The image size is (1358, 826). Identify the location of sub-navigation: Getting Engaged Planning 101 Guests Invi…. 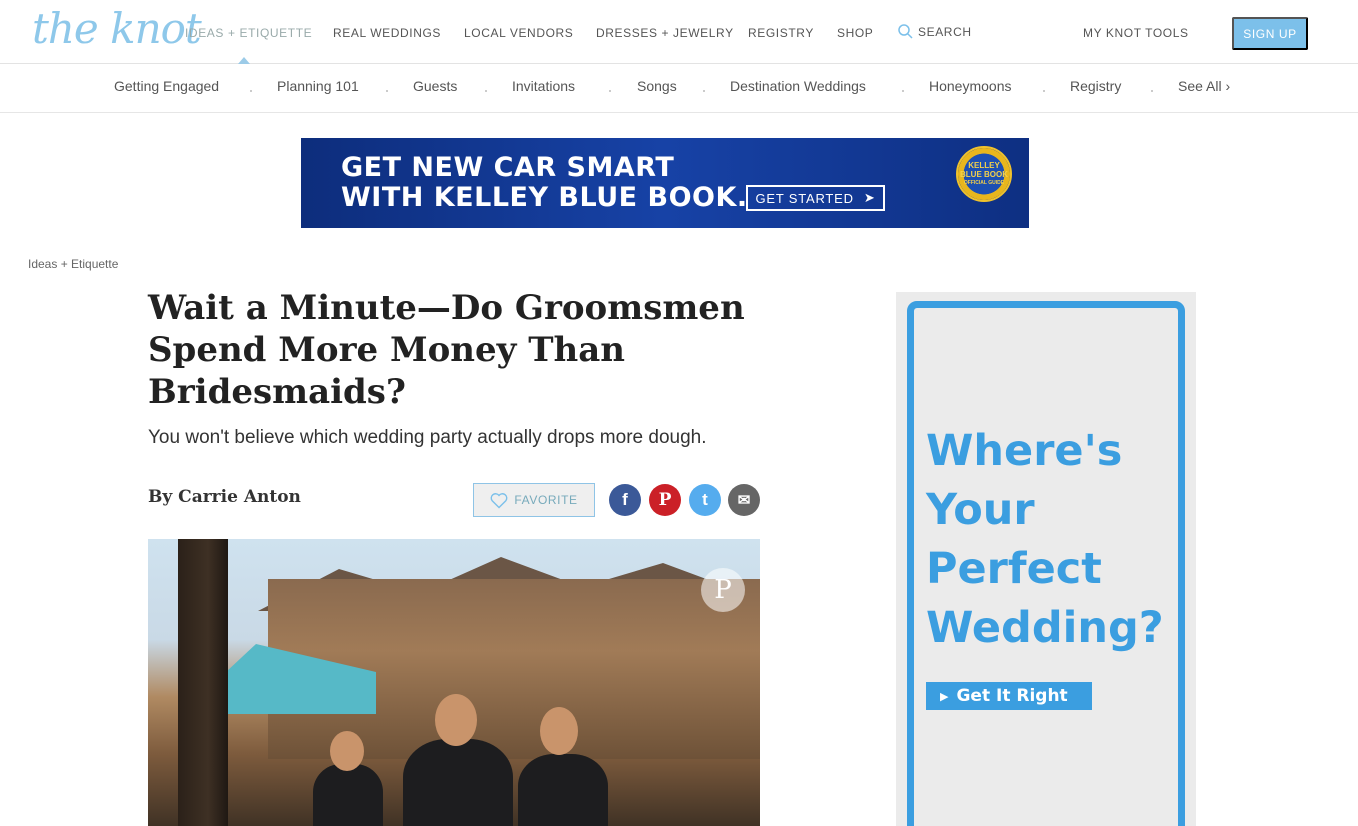
(679, 88).